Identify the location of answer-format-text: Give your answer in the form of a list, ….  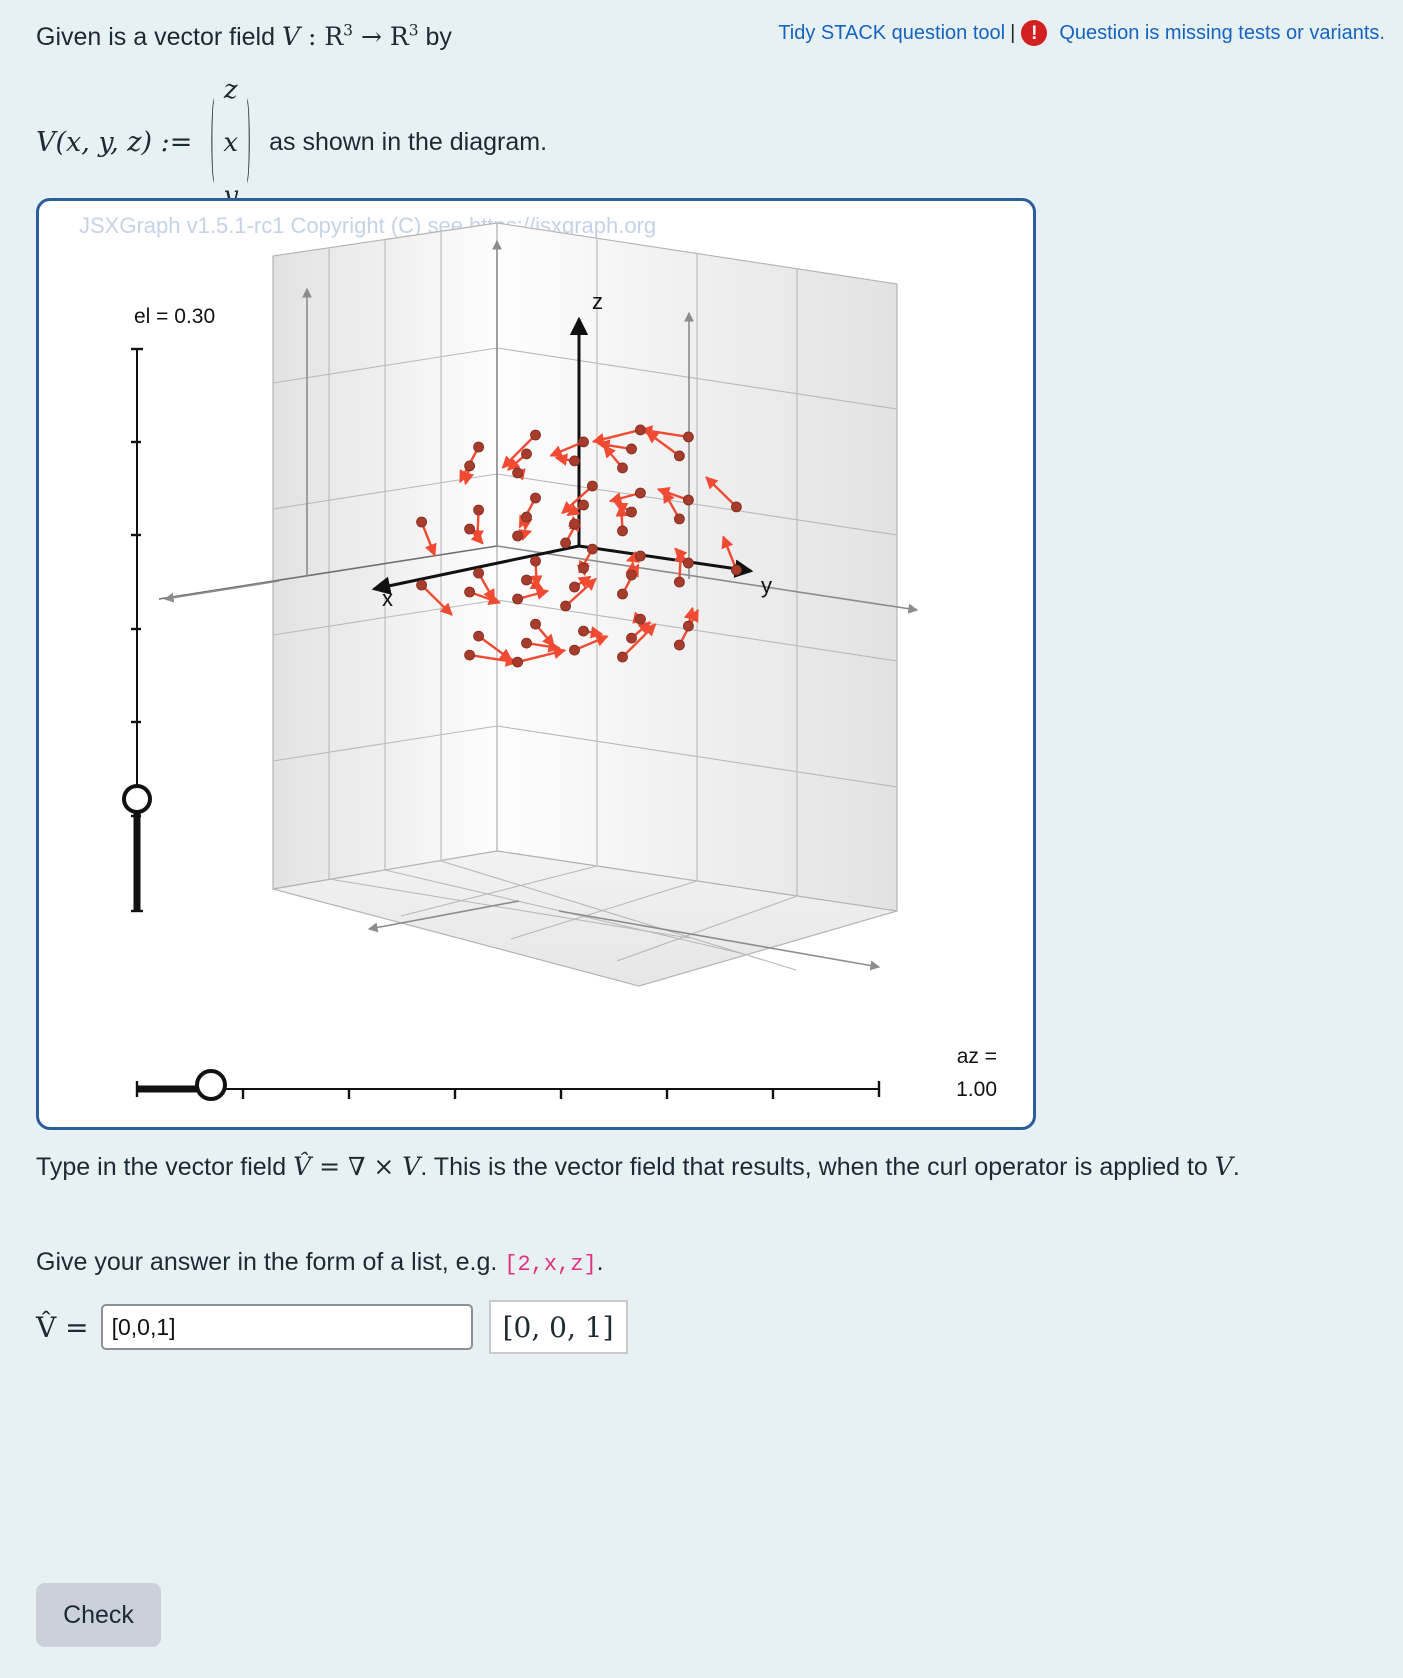
(270, 1262).